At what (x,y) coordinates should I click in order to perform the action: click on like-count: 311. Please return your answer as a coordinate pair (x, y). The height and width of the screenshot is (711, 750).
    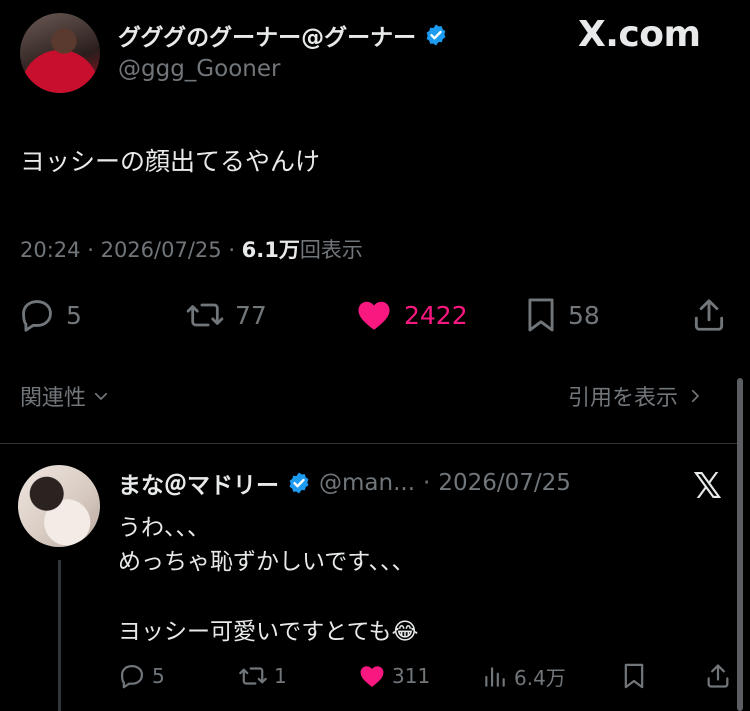
    Looking at the image, I should click on (411, 676).